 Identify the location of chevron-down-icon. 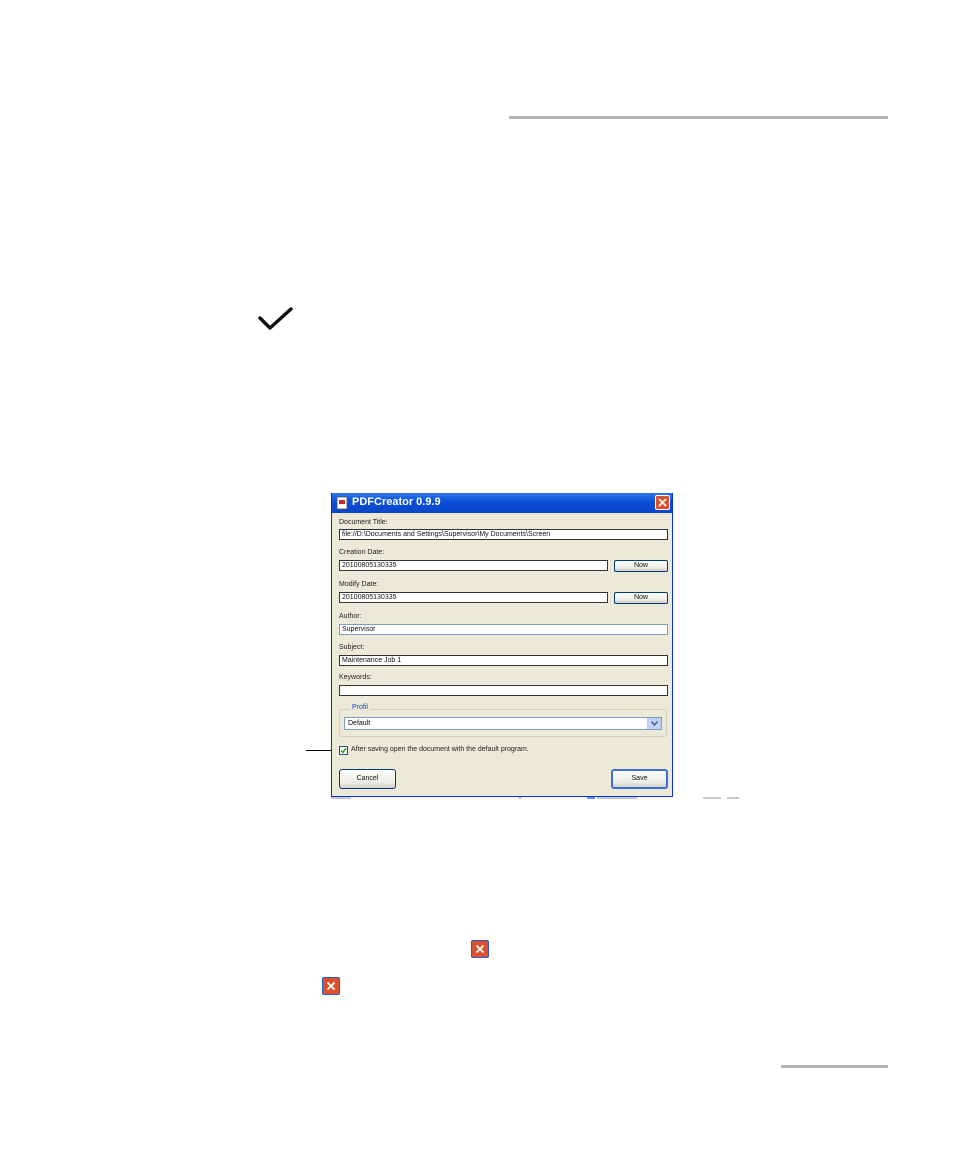
(654, 723).